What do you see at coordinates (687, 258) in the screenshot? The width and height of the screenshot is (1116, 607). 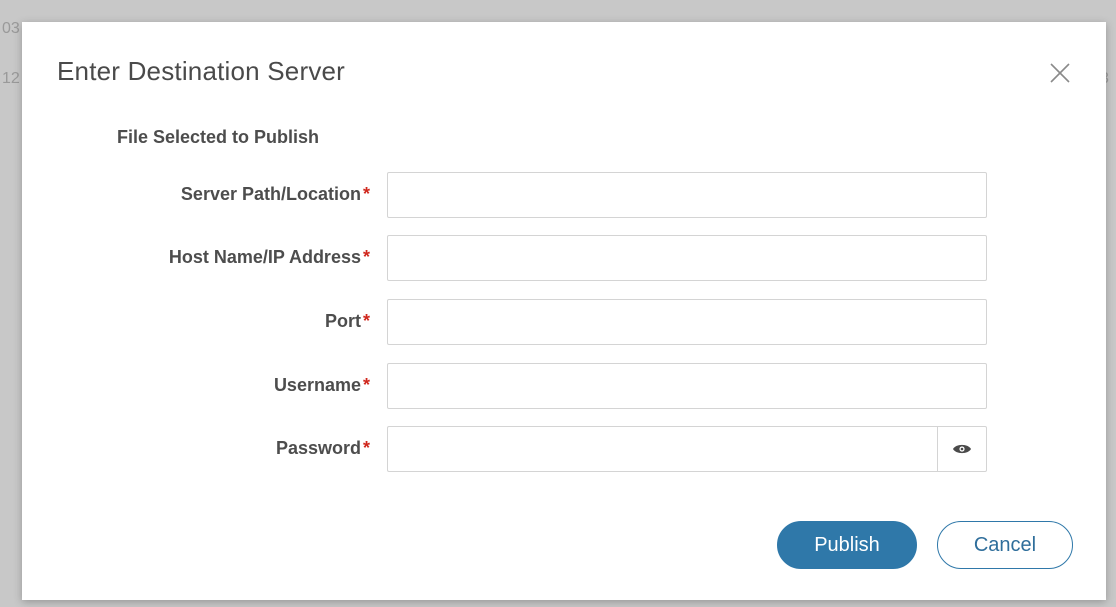 I see `host-name-input` at bounding box center [687, 258].